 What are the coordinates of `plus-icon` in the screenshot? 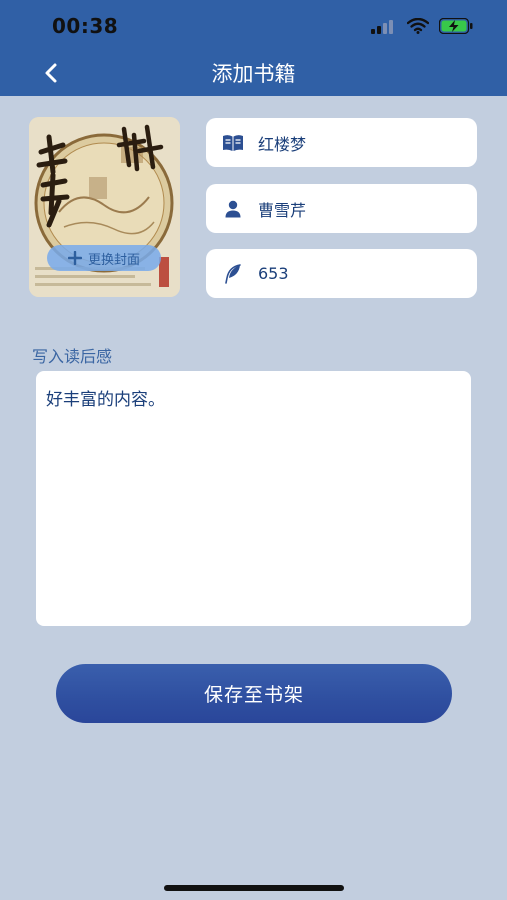 It's located at (74, 258).